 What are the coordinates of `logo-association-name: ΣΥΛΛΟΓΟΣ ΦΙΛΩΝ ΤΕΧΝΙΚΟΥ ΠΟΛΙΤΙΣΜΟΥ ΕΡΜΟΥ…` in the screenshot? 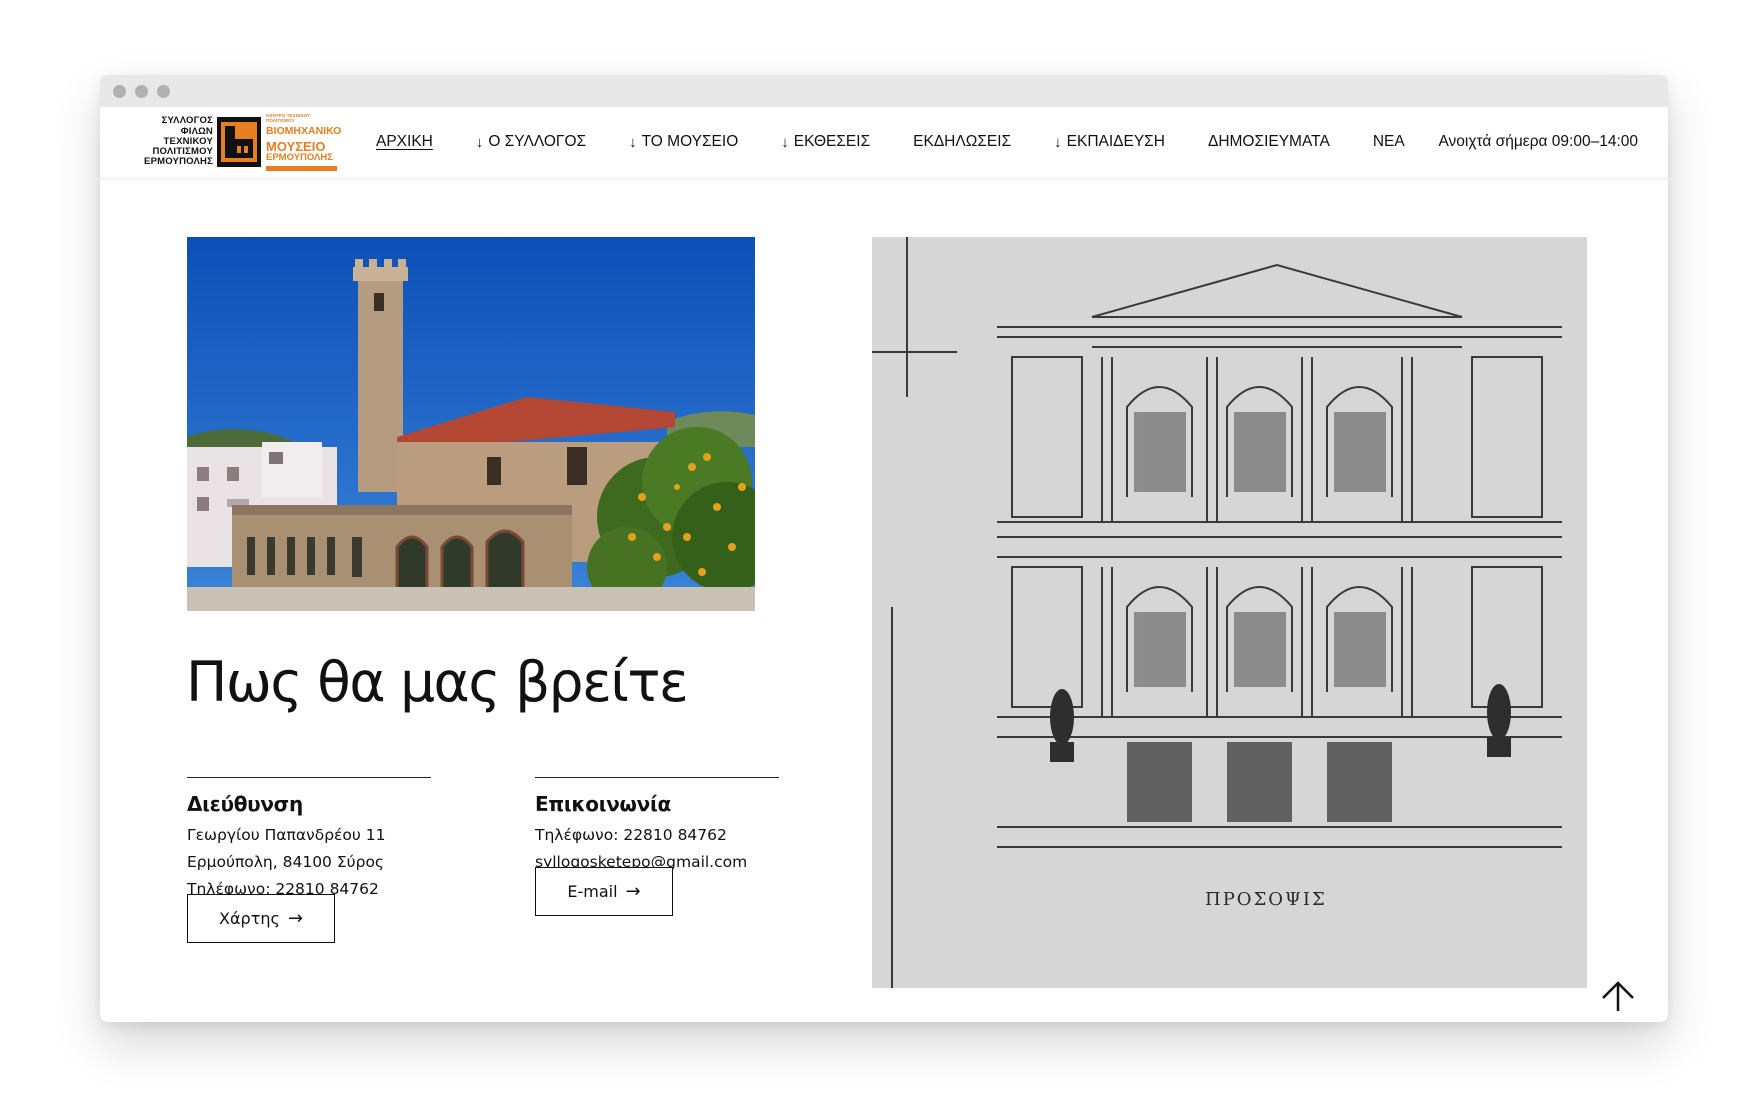 It's located at (173, 141).